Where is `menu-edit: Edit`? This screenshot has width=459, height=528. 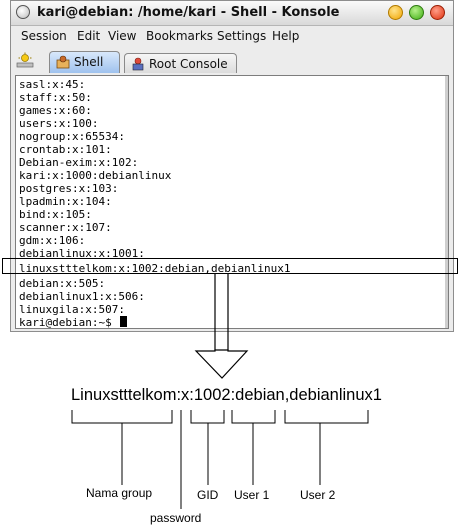
menu-edit: Edit is located at coordinates (88, 36).